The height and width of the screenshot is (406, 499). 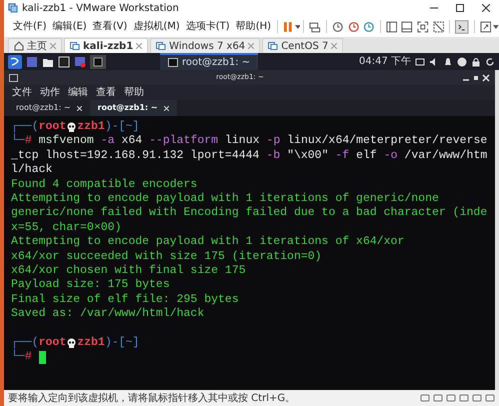 What do you see at coordinates (422, 26) in the screenshot?
I see `fullscreen-icon` at bounding box center [422, 26].